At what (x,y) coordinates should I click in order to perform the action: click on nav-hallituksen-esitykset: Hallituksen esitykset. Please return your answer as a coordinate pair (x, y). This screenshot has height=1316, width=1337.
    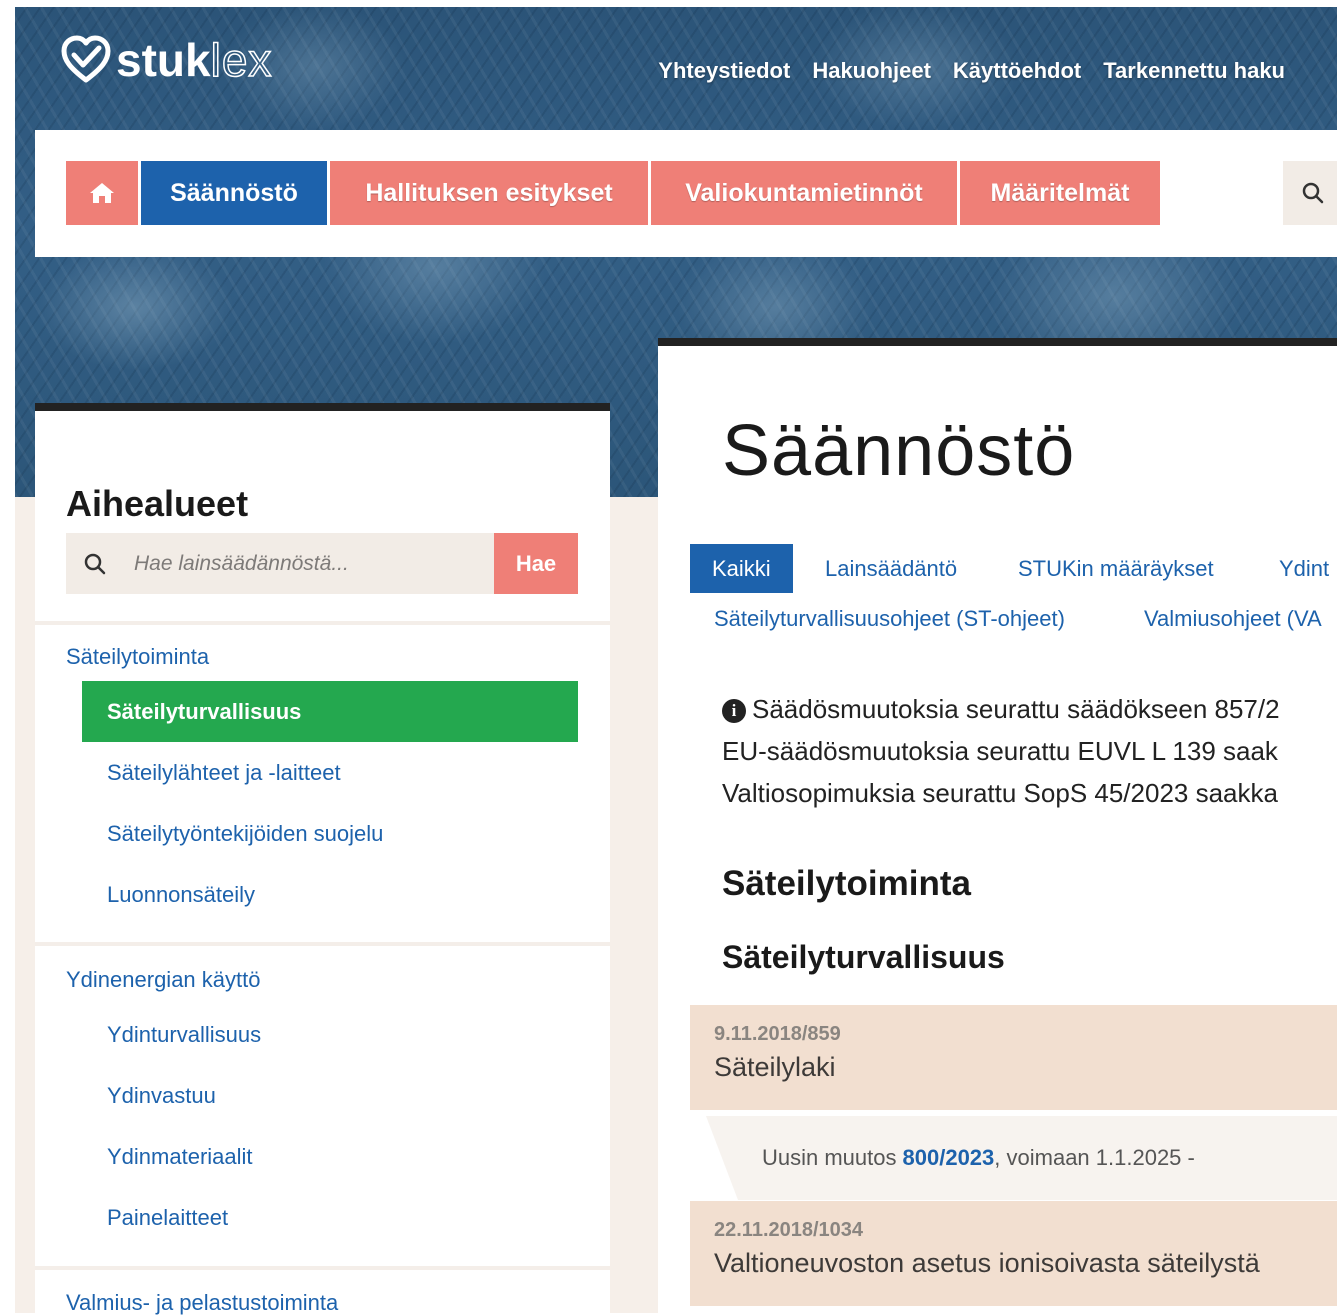
    Looking at the image, I should click on (489, 193).